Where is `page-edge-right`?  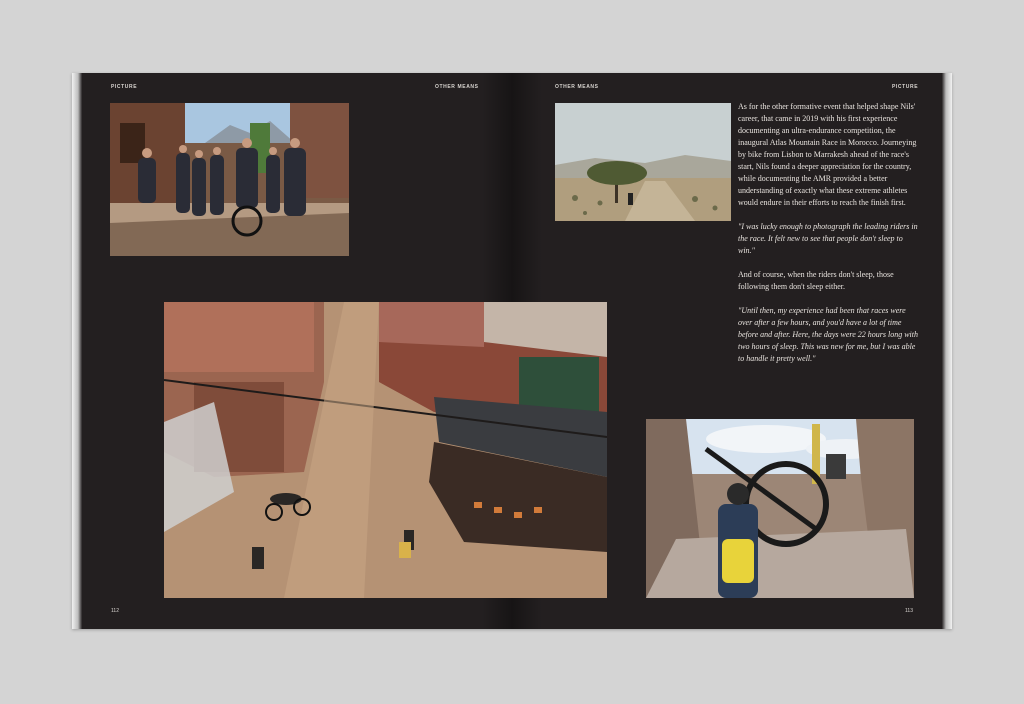 page-edge-right is located at coordinates (947, 351).